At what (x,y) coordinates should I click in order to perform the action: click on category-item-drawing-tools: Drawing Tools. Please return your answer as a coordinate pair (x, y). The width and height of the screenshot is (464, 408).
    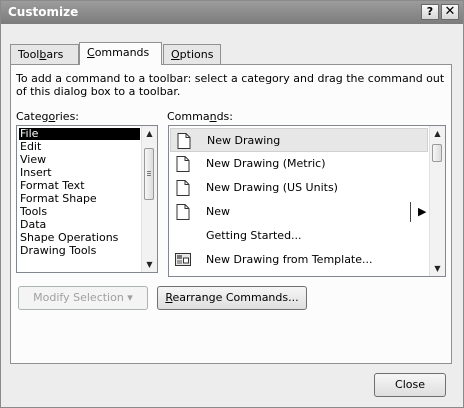
    Looking at the image, I should click on (57, 251).